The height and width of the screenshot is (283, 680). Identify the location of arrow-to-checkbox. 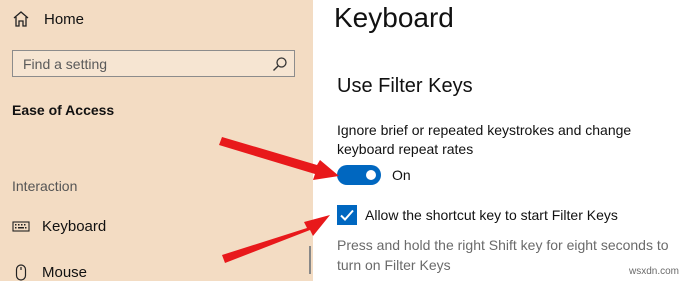
(276, 239).